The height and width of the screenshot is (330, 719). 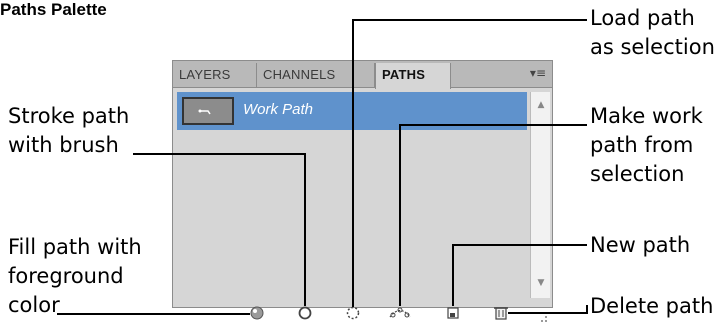 What do you see at coordinates (219, 229) in the screenshot?
I see `leader-stroke-path` at bounding box center [219, 229].